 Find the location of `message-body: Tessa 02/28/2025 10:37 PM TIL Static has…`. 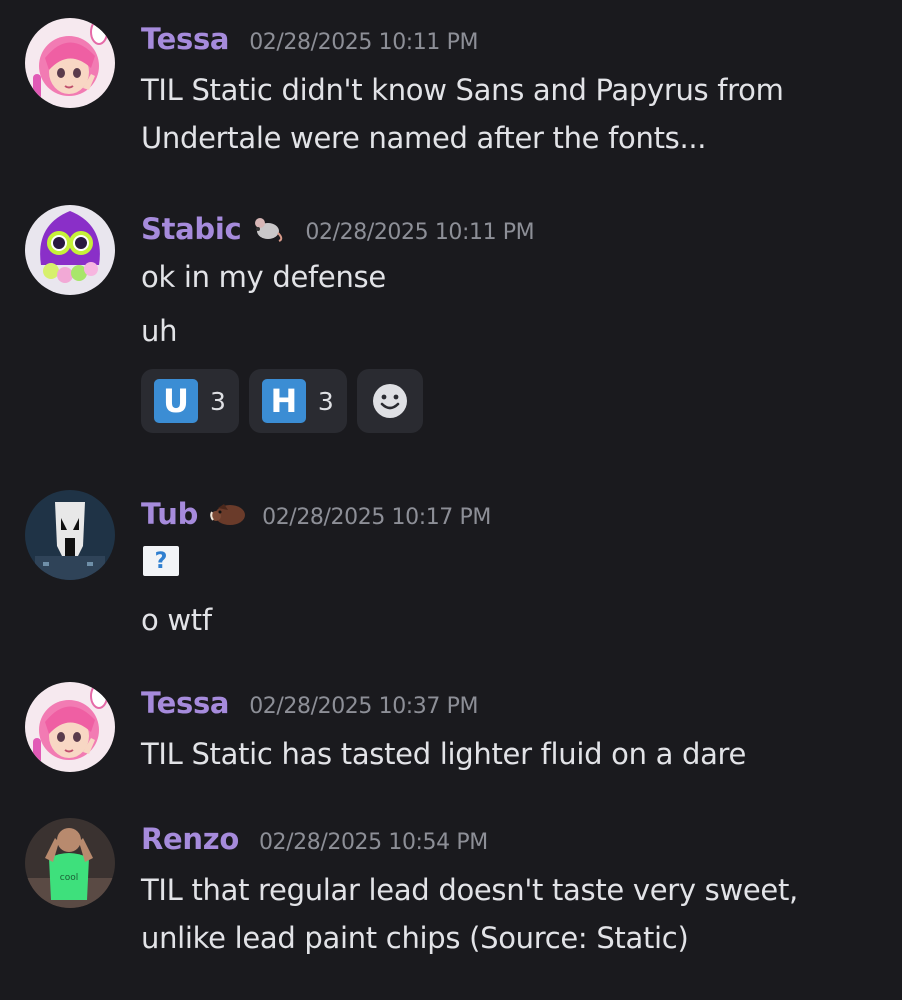

message-body: Tessa 02/28/2025 10:37 PM TIL Static has… is located at coordinates (511, 732).